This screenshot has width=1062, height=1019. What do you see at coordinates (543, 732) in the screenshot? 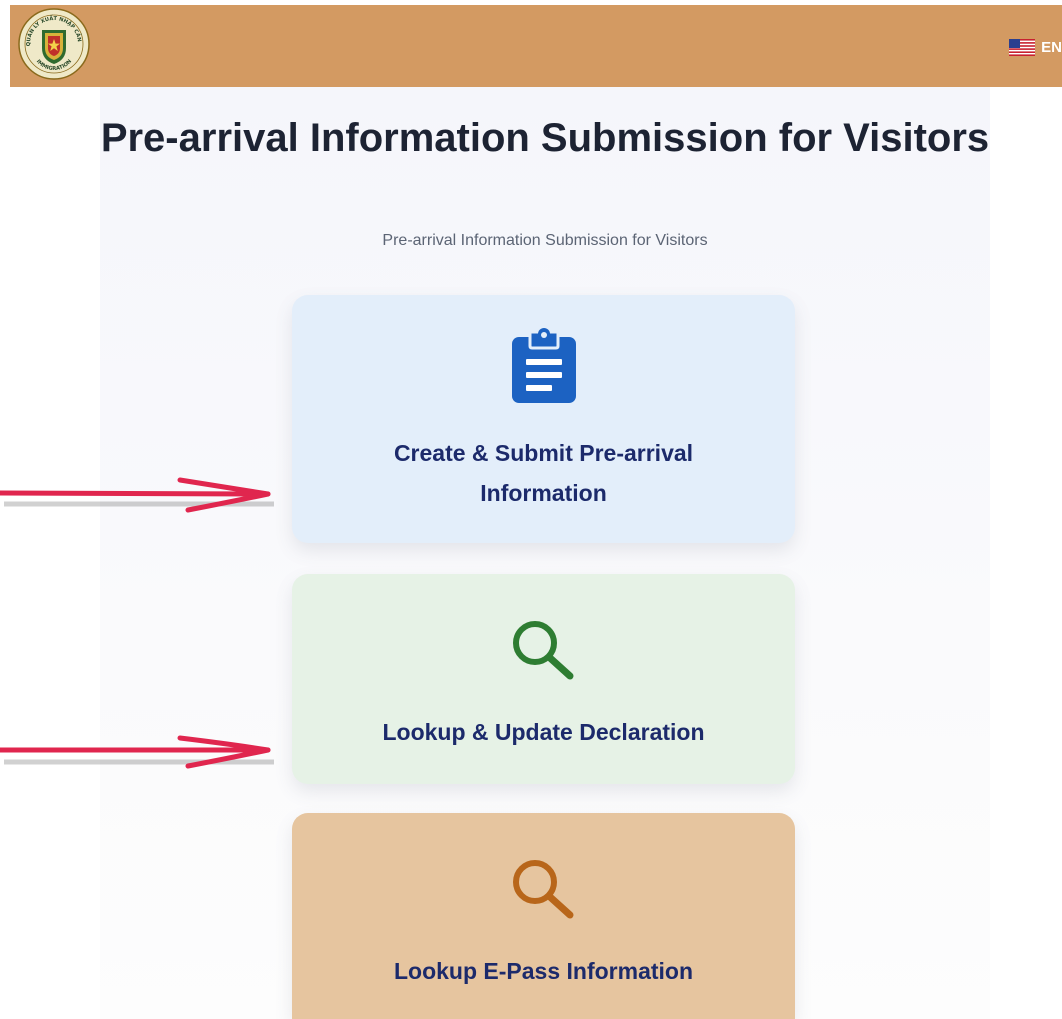
I see `lookup-update-label: Lookup & Update Declaration` at bounding box center [543, 732].